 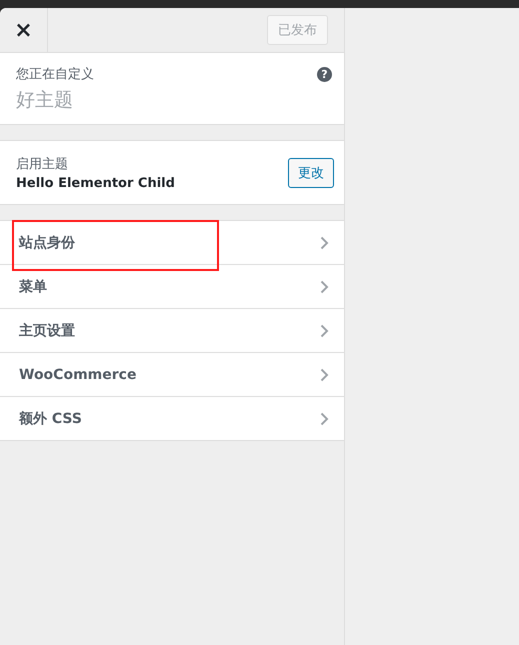 What do you see at coordinates (172, 375) in the screenshot?
I see `section-item: WooCommerce` at bounding box center [172, 375].